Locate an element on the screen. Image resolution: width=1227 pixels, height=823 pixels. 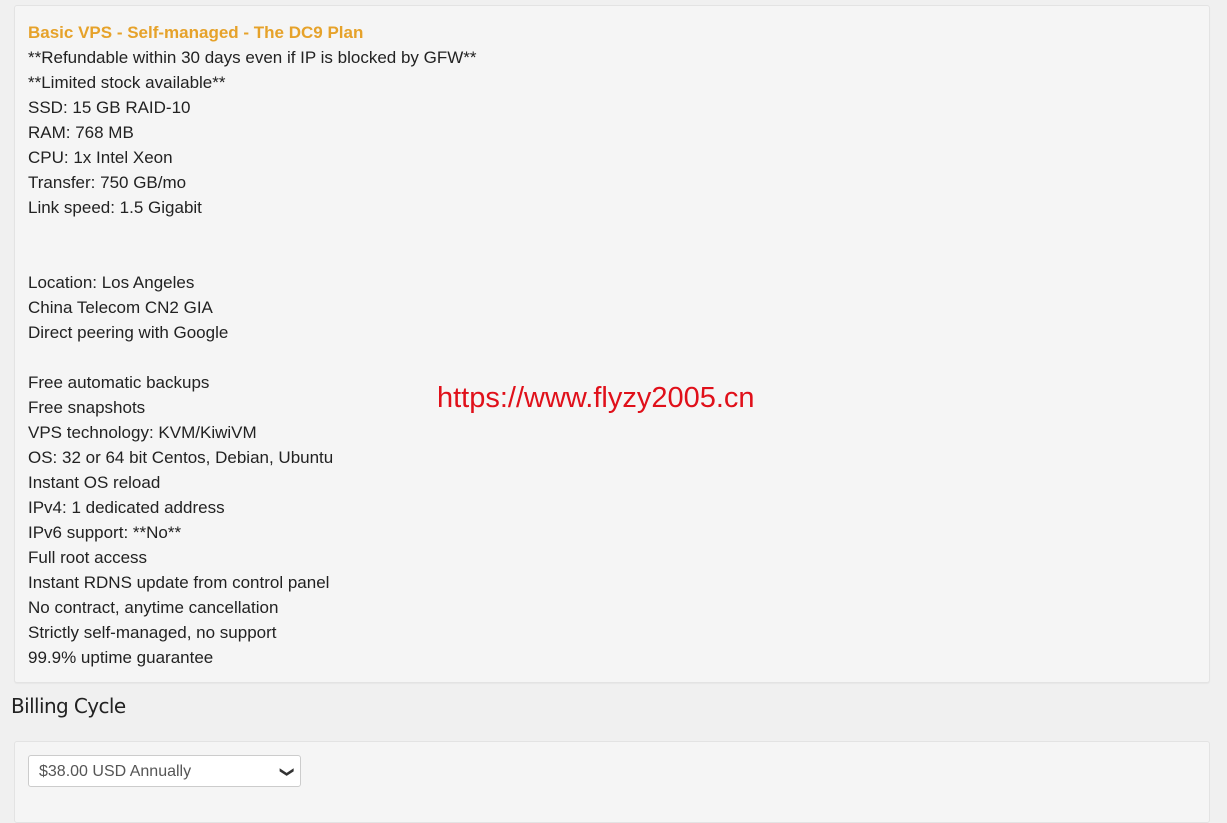
chevron-down-icon: ❯ is located at coordinates (288, 772).